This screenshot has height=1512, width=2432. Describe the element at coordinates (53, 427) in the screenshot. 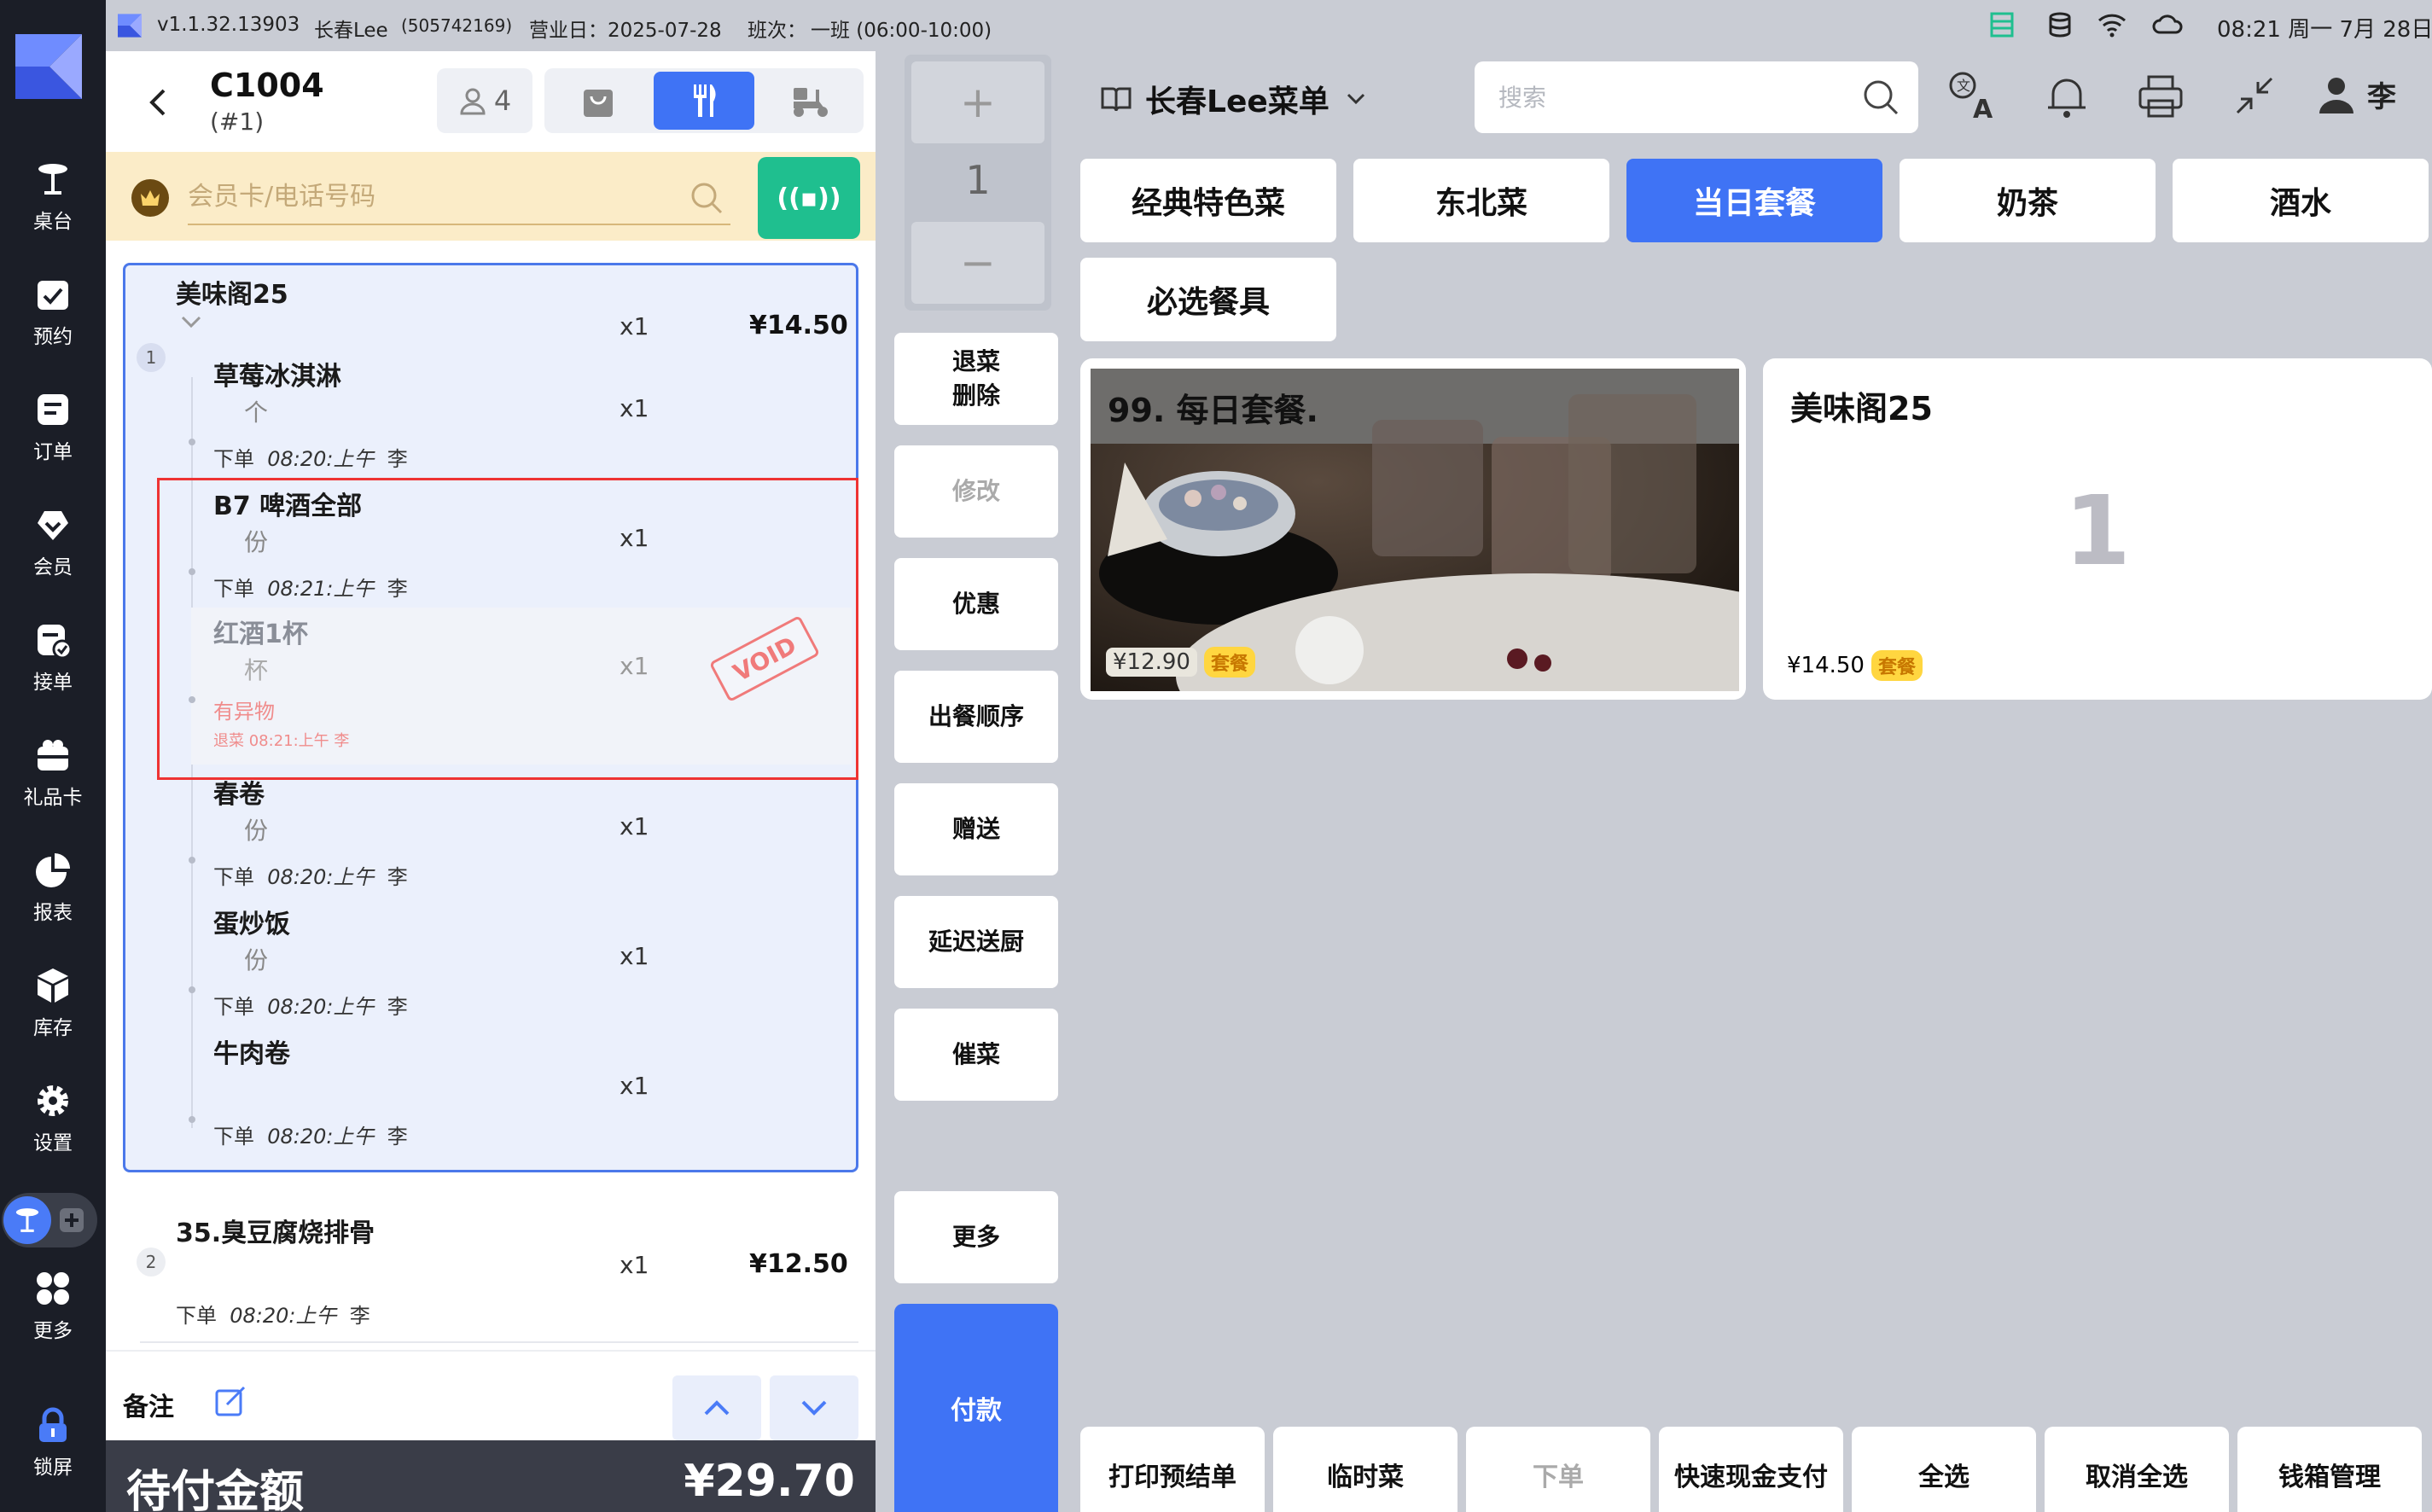

I see `sidebar-item-orders: 订单` at that location.